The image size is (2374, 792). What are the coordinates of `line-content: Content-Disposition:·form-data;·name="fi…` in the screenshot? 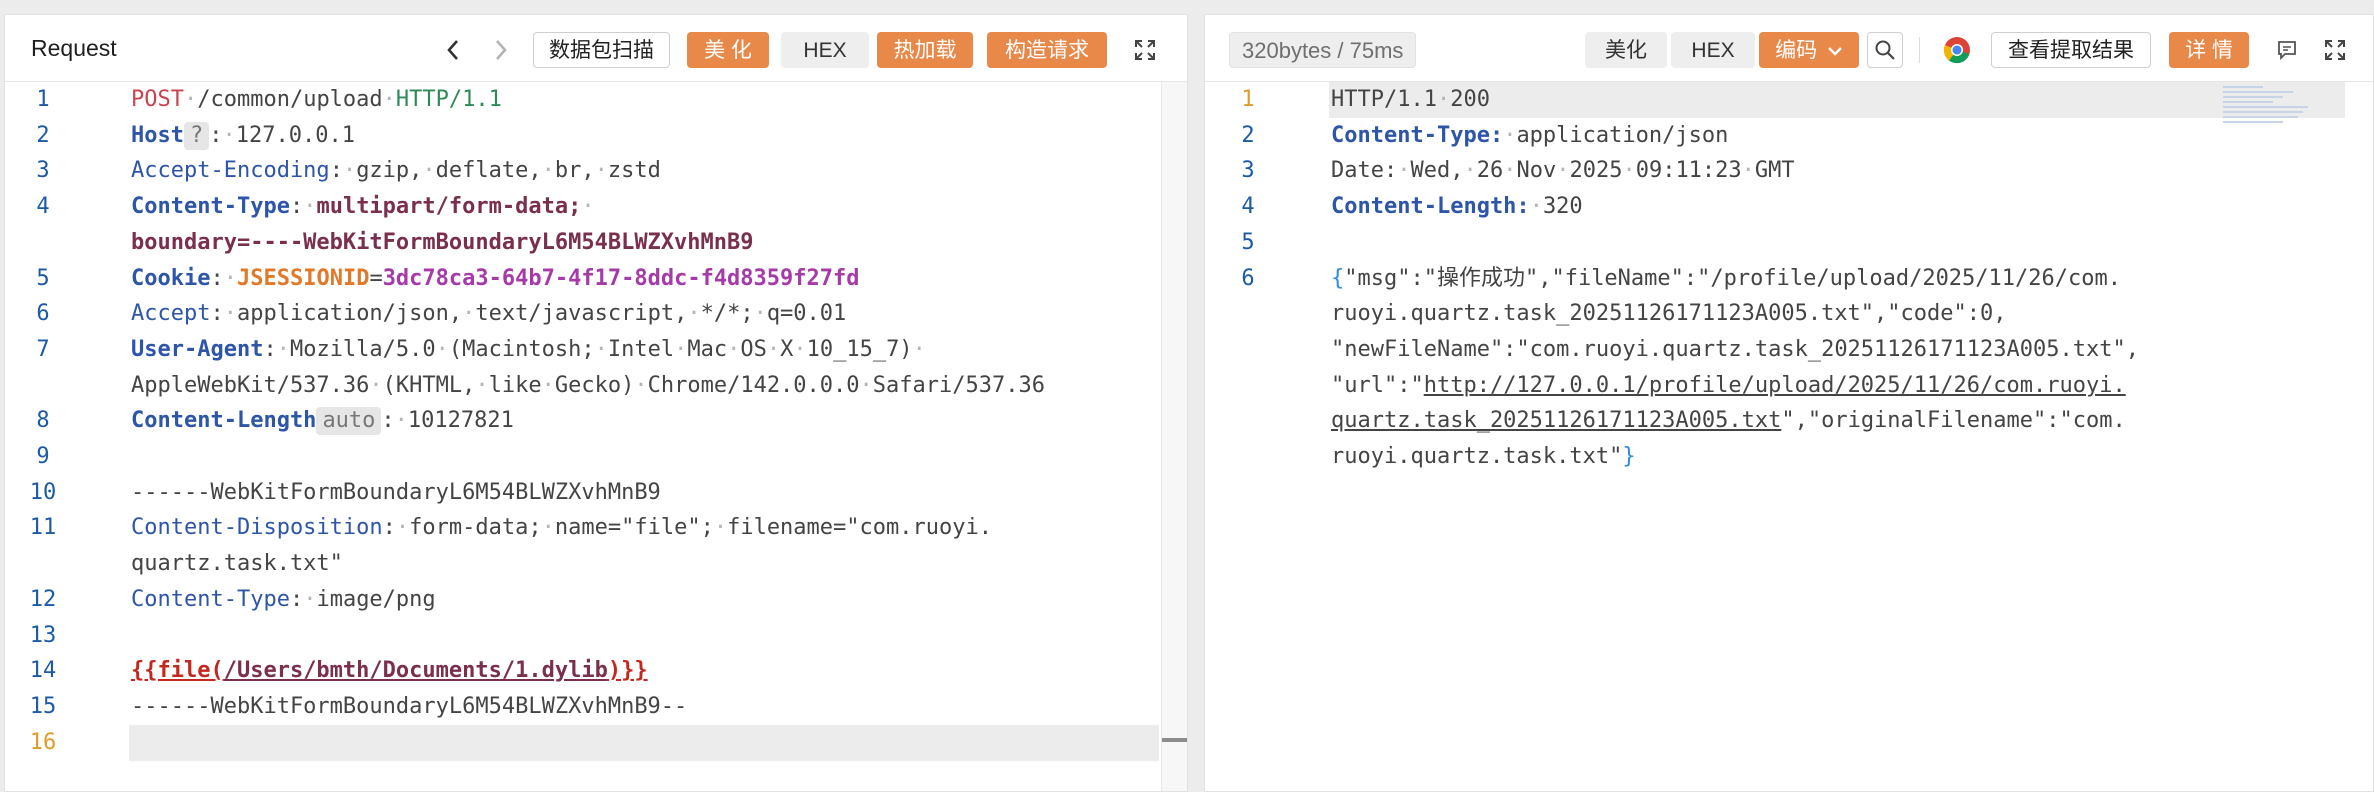 It's located at (561, 528).